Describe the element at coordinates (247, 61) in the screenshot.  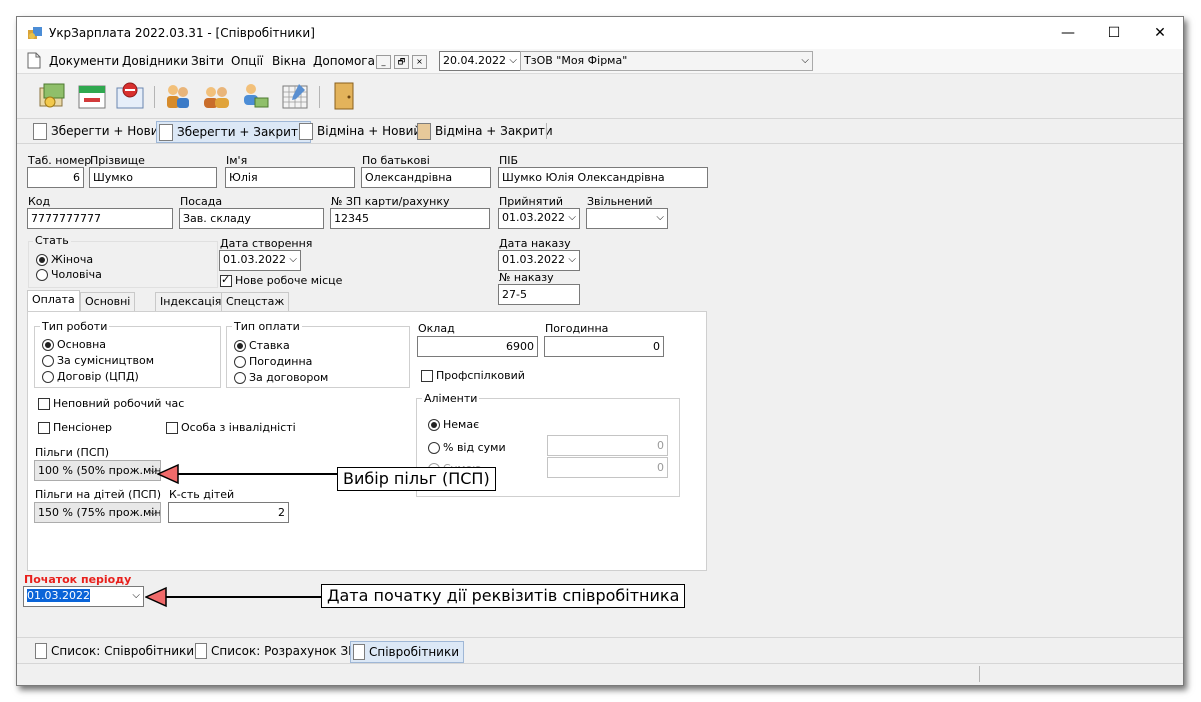
I see `menu-options: Опції` at that location.